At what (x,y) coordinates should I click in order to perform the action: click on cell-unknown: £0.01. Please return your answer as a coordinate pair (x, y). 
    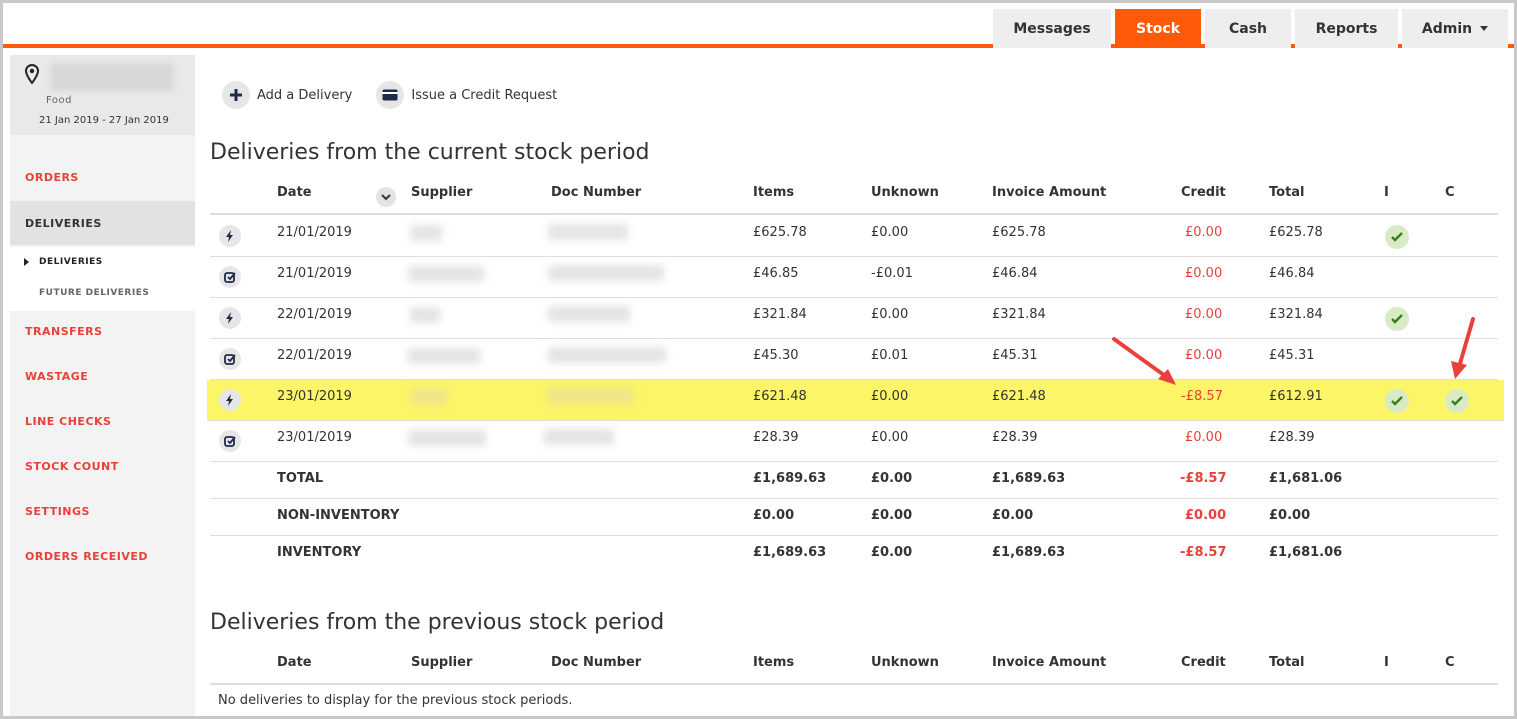
    Looking at the image, I should click on (890, 355).